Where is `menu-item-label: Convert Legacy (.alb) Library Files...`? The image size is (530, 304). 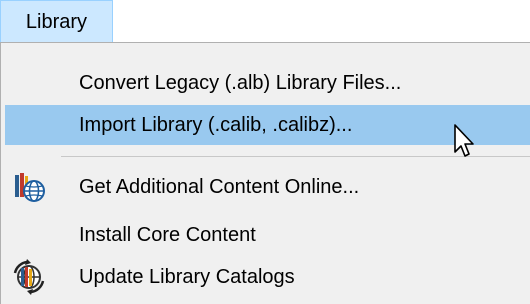
menu-item-label: Convert Legacy (.alb) Library Files... is located at coordinates (240, 82).